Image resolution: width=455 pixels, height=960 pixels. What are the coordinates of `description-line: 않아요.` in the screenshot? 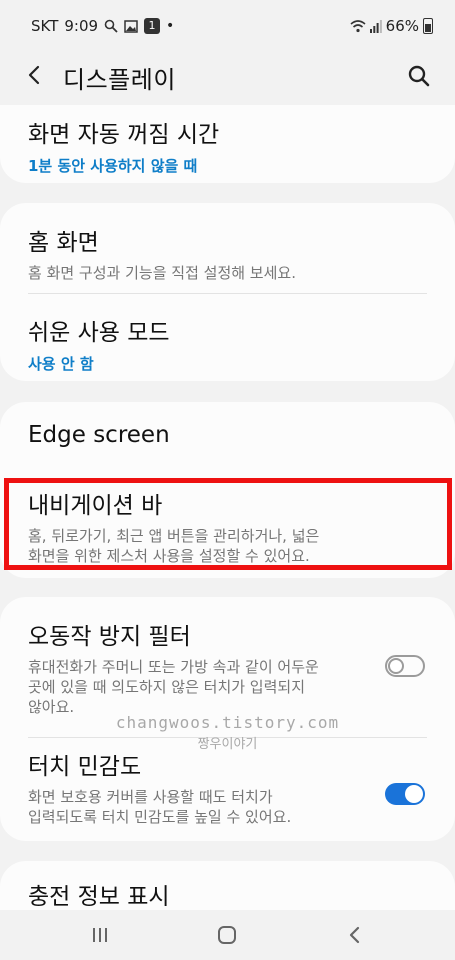 It's located at (51, 707).